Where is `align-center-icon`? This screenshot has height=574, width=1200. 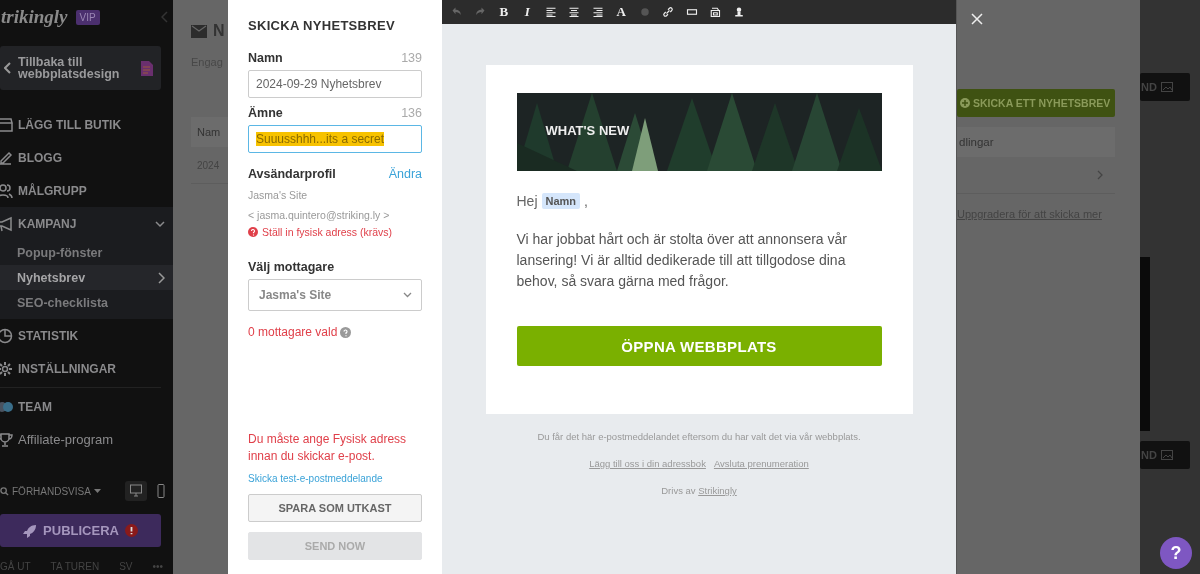 align-center-icon is located at coordinates (574, 12).